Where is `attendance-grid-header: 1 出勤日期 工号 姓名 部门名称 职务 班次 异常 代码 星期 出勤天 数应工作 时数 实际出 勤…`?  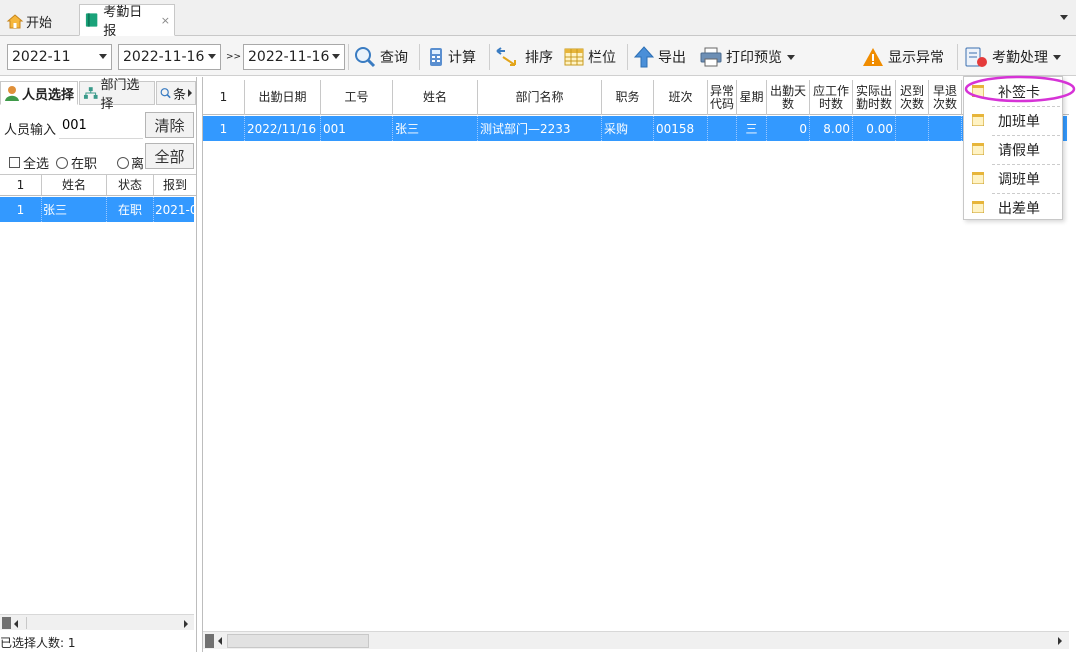
attendance-grid-header: 1 出勤日期 工号 姓名 部门名称 职务 班次 异常 代码 星期 出勤天 数应工作 时数 实际出 勤… is located at coordinates (636, 97).